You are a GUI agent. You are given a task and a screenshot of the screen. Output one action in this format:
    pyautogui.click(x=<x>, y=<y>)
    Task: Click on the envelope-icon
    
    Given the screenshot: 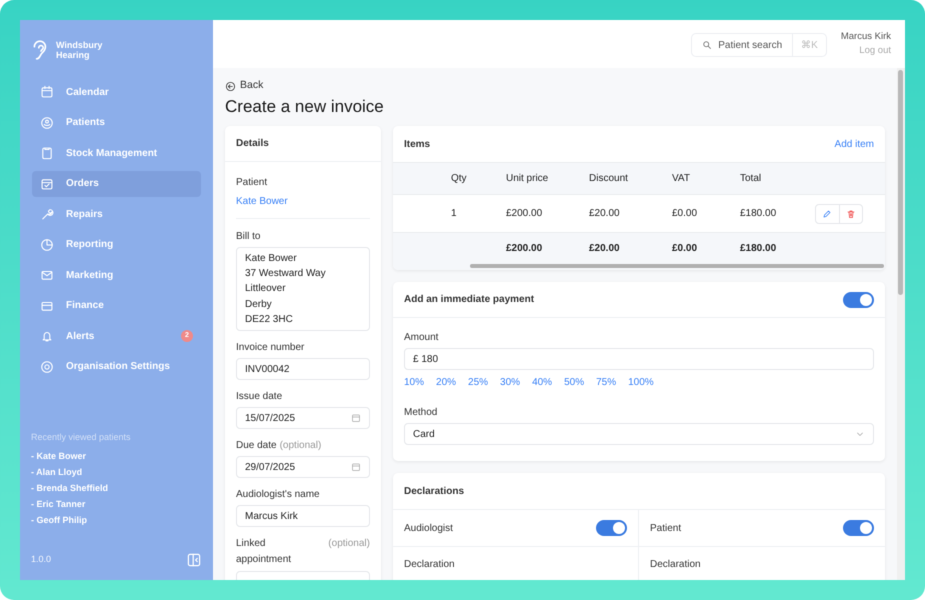 What is the action you would take?
    pyautogui.click(x=47, y=275)
    